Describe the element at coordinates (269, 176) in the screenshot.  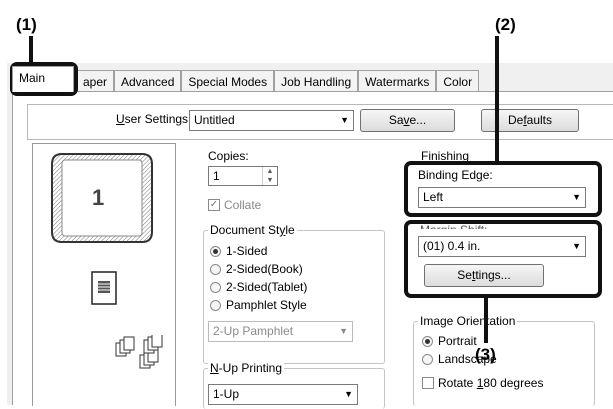
I see `spinner-arrows-icon: ▲ ▼` at that location.